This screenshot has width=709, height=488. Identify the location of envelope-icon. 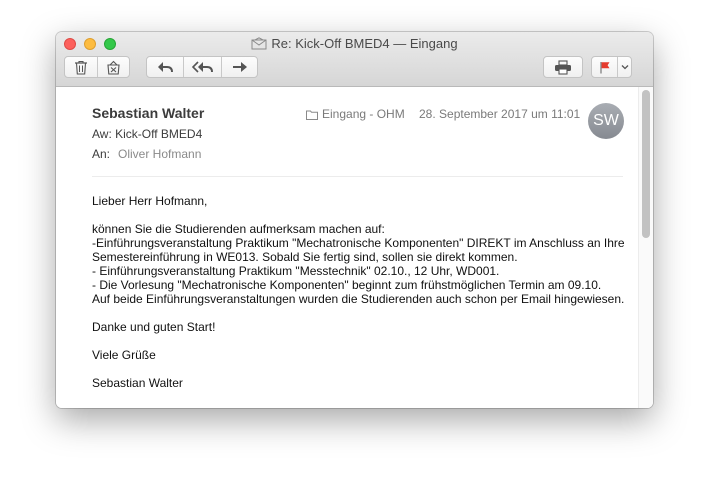
(259, 43).